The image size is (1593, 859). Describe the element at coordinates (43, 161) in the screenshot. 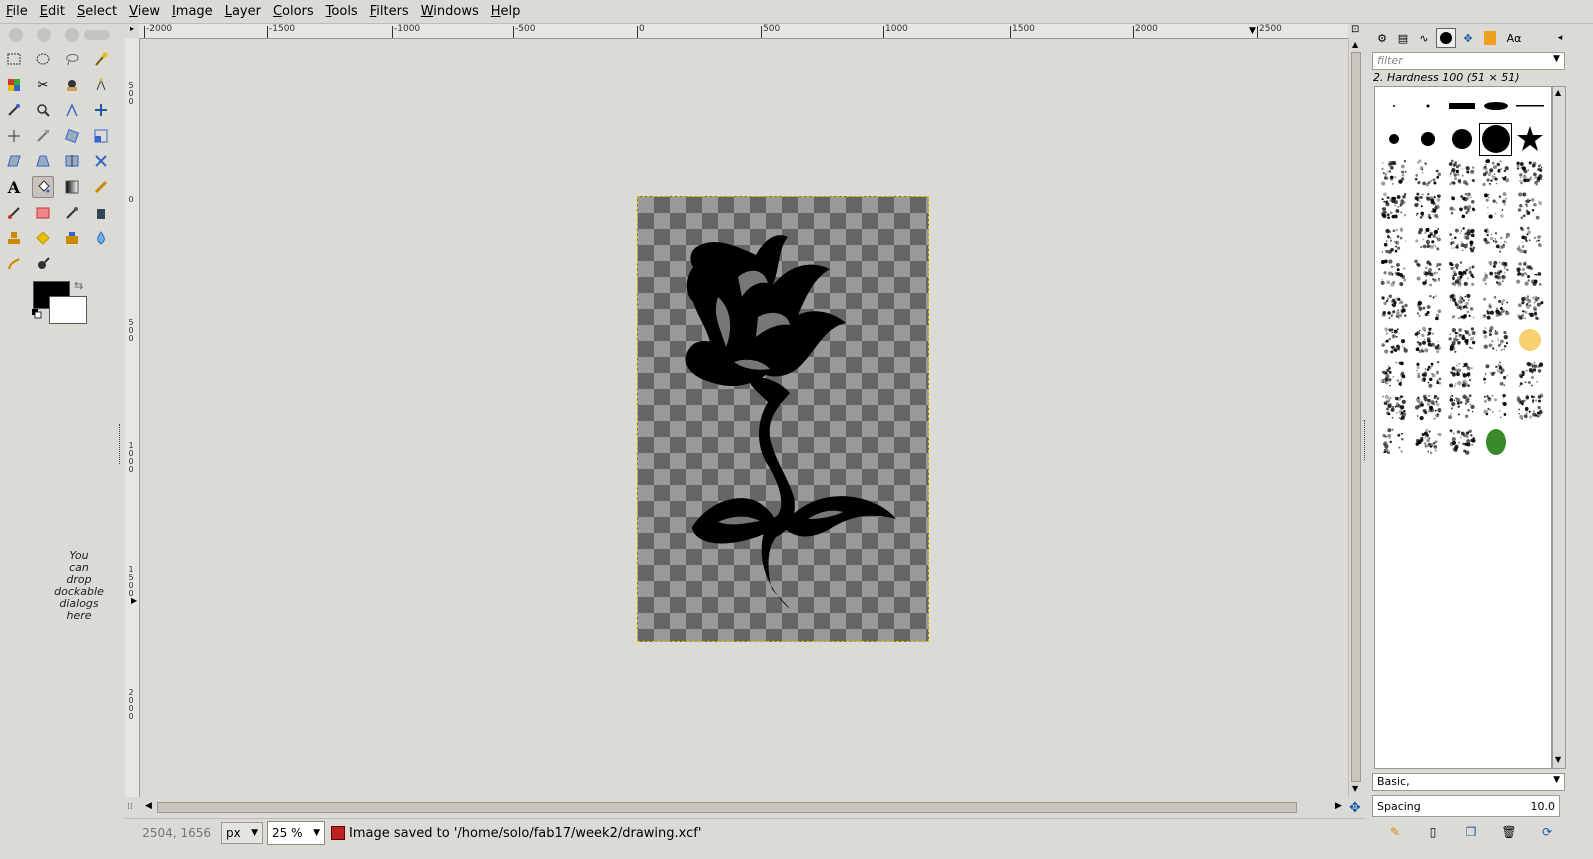

I see `perspective-icon` at that location.